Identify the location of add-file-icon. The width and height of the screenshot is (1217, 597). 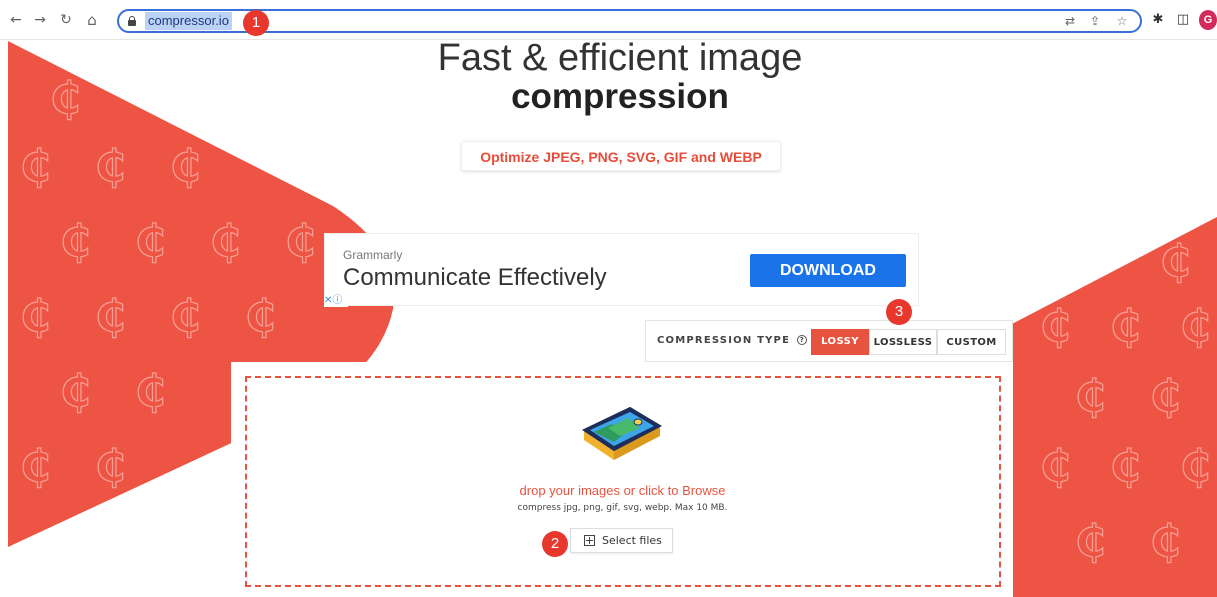
(589, 540).